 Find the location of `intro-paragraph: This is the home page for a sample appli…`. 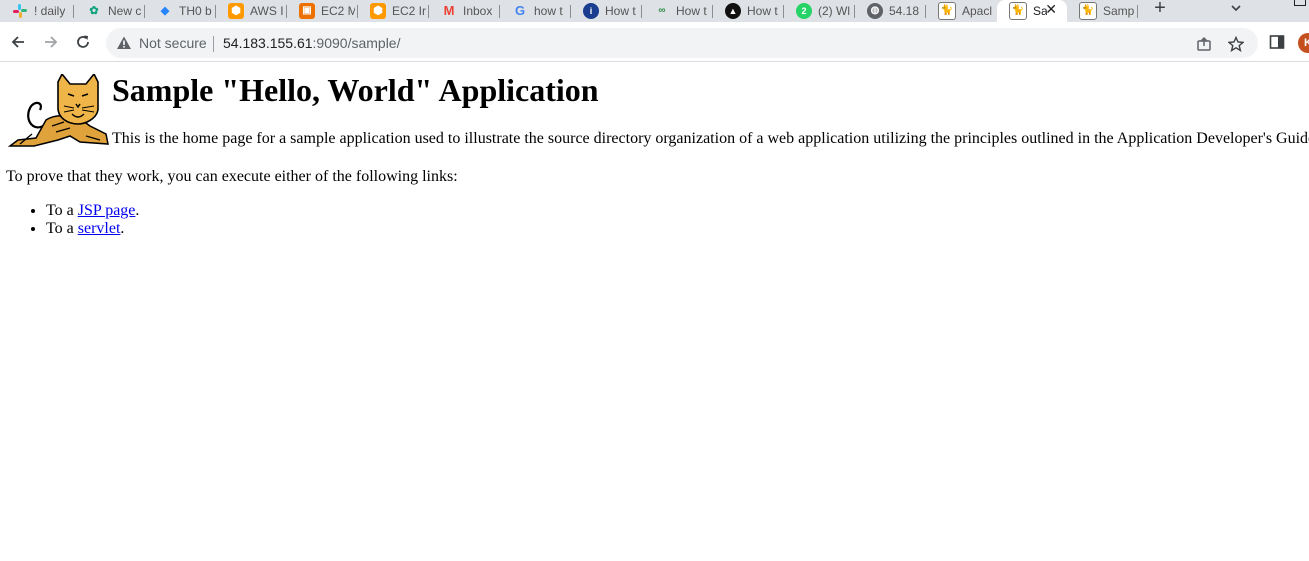

intro-paragraph: This is the home page for a sample appli… is located at coordinates (710, 138).